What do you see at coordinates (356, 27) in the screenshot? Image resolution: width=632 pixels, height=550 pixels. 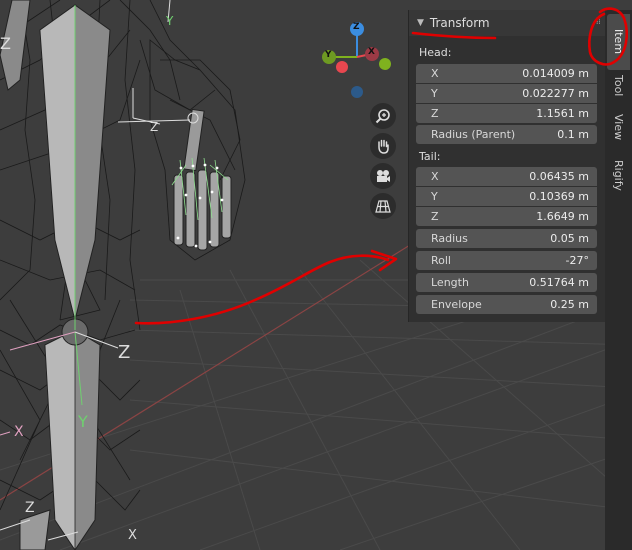 I see `gizmo-z-label: Z` at bounding box center [356, 27].